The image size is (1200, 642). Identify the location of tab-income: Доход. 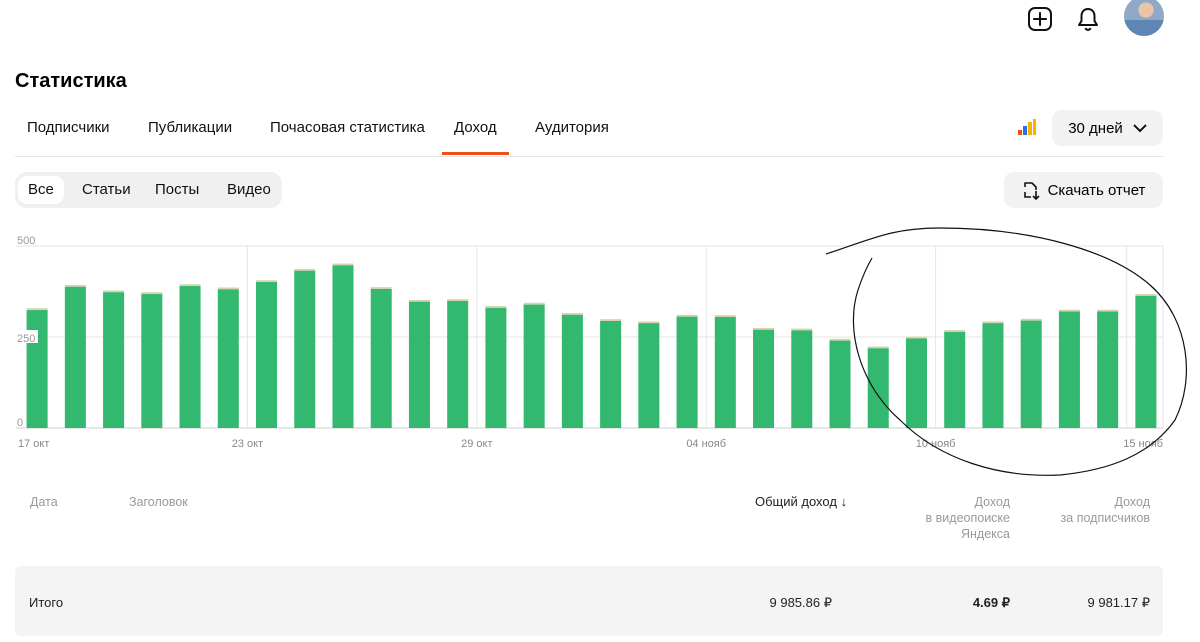
(475, 137).